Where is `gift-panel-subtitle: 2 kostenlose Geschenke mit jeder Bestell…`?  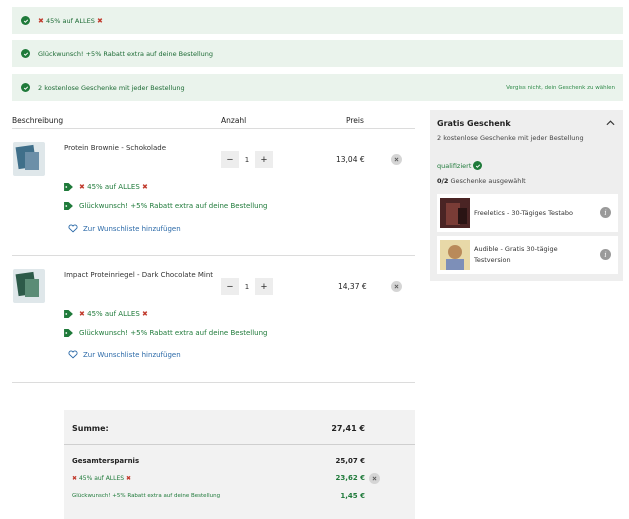 gift-panel-subtitle: 2 kostenlose Geschenke mit jeder Bestell… is located at coordinates (510, 138).